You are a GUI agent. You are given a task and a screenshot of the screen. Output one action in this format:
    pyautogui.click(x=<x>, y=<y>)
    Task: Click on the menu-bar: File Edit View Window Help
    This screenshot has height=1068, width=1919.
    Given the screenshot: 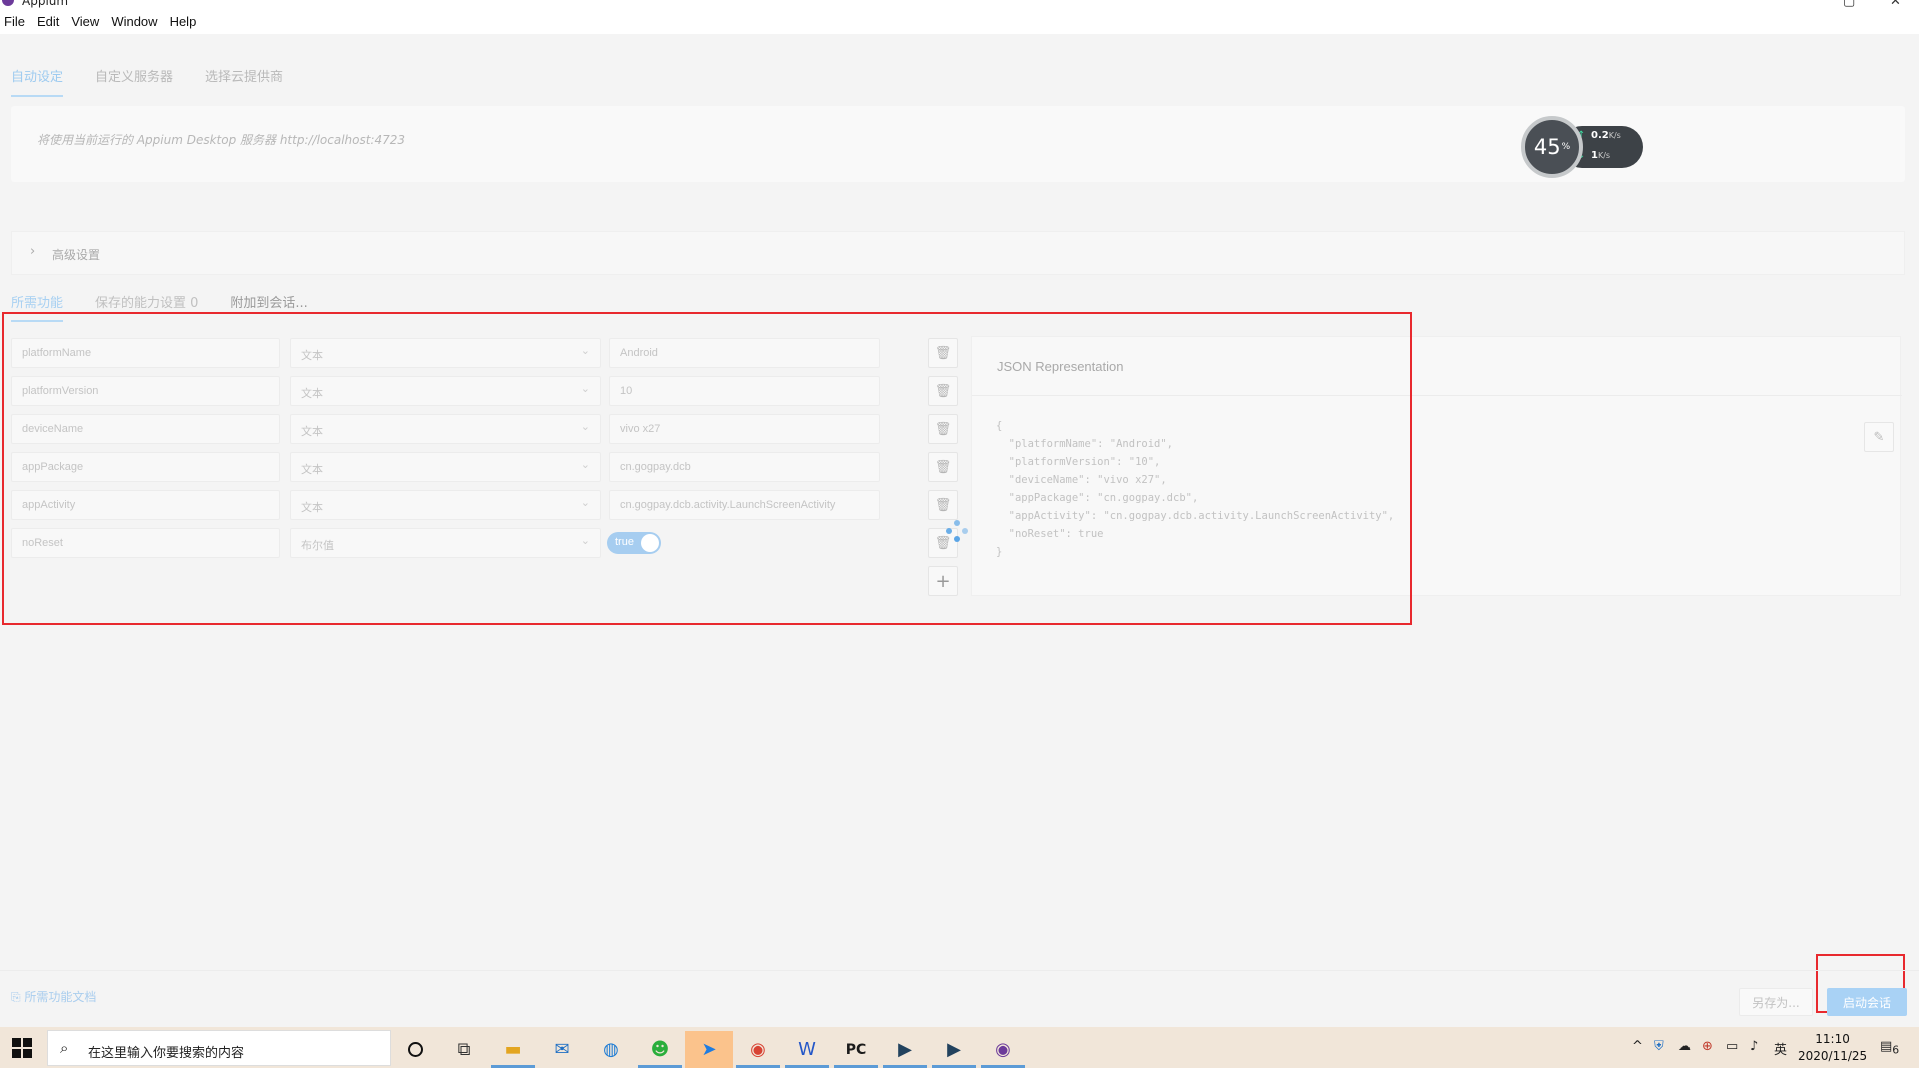 What is the action you would take?
    pyautogui.click(x=959, y=21)
    